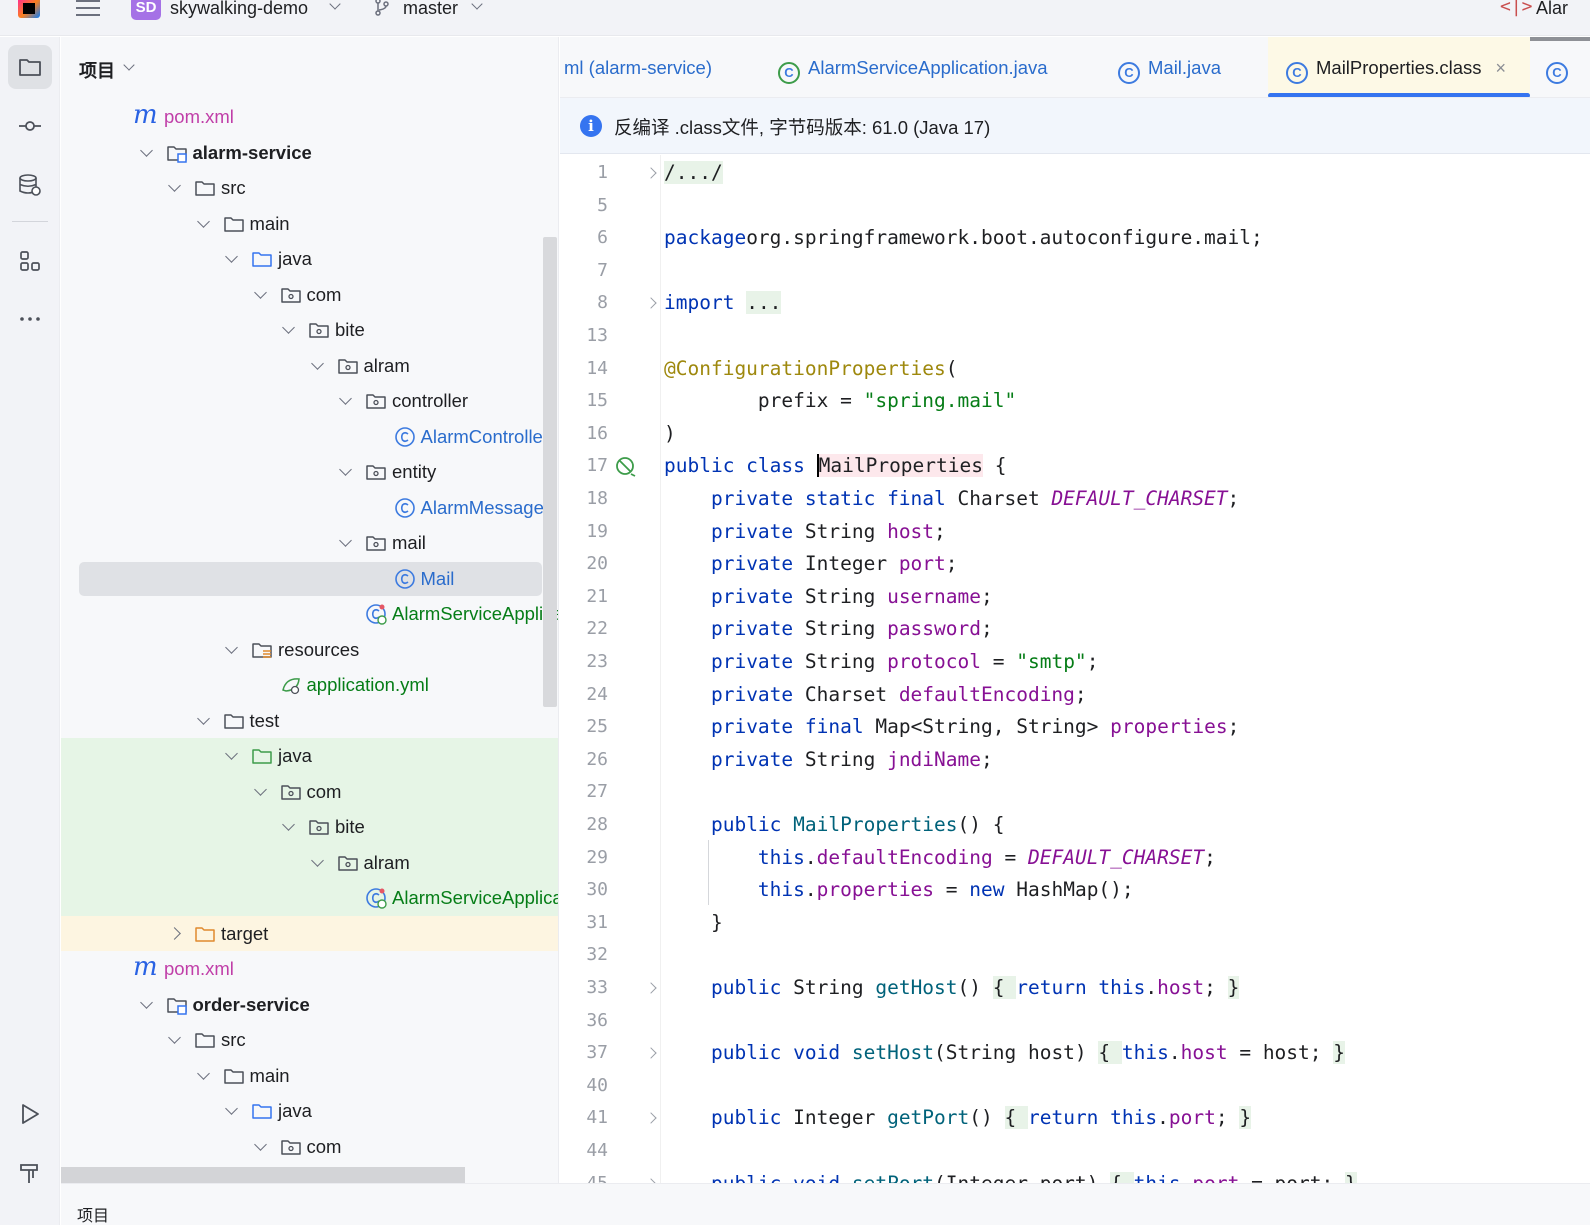 This screenshot has height=1225, width=1590. I want to click on code-line: 14 @ConfigurationProperties(, so click(1075, 369).